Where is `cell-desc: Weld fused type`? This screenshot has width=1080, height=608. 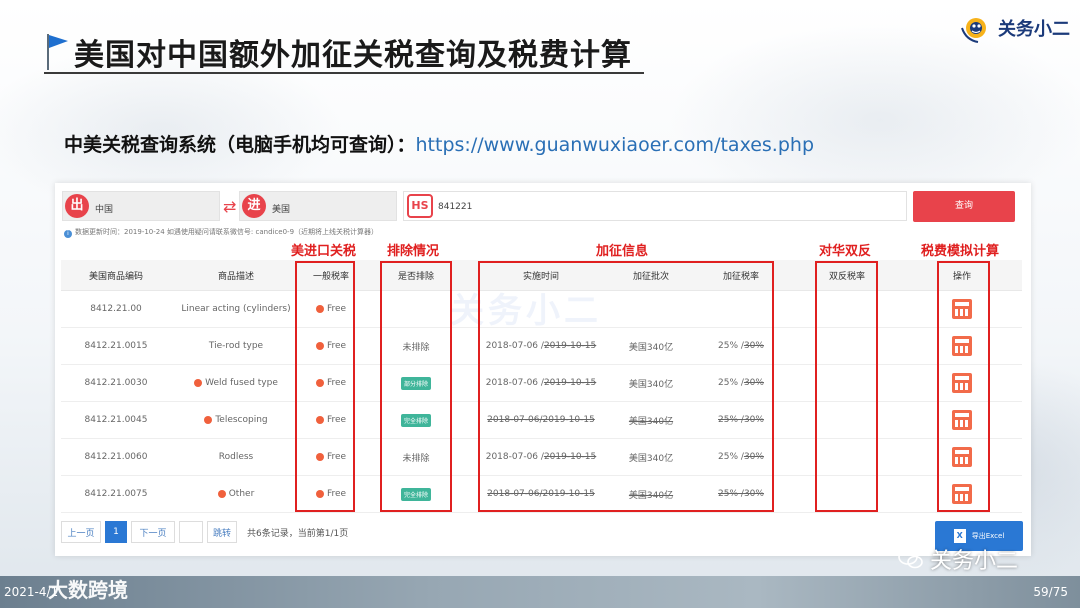
cell-desc: Weld fused type is located at coordinates (236, 383).